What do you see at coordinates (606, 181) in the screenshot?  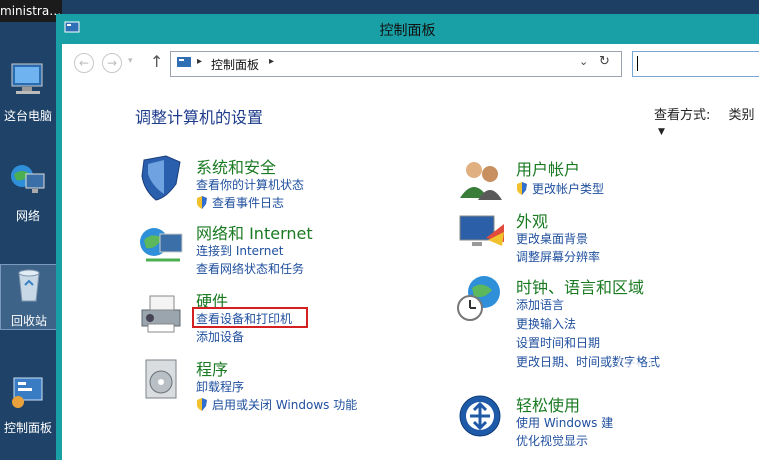 I see `category-user-accounts: 用户帐户 更改帐户类型` at bounding box center [606, 181].